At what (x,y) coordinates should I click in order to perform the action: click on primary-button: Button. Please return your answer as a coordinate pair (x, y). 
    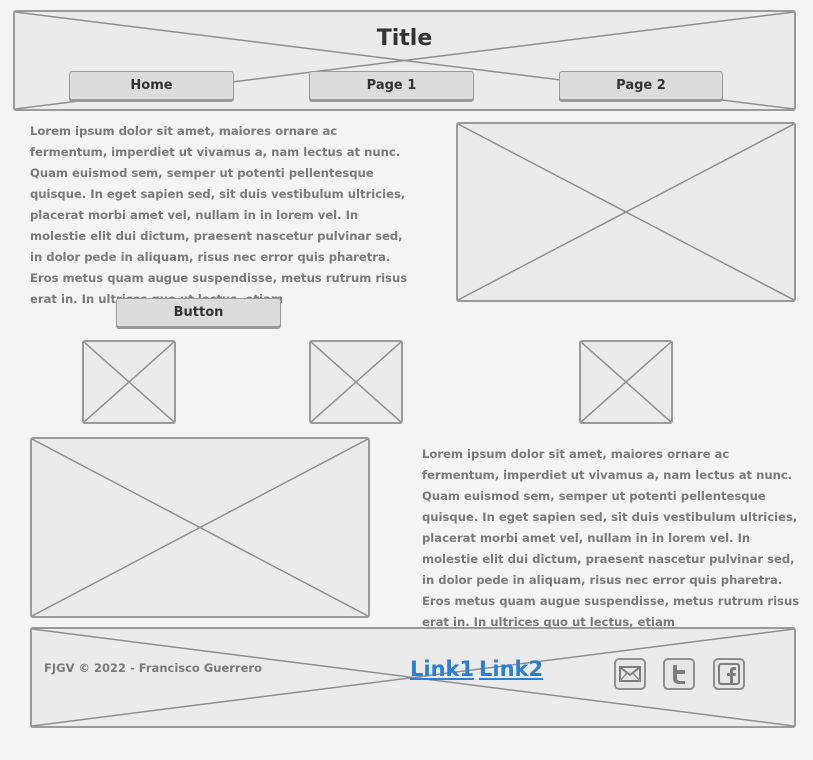
    Looking at the image, I should click on (198, 312).